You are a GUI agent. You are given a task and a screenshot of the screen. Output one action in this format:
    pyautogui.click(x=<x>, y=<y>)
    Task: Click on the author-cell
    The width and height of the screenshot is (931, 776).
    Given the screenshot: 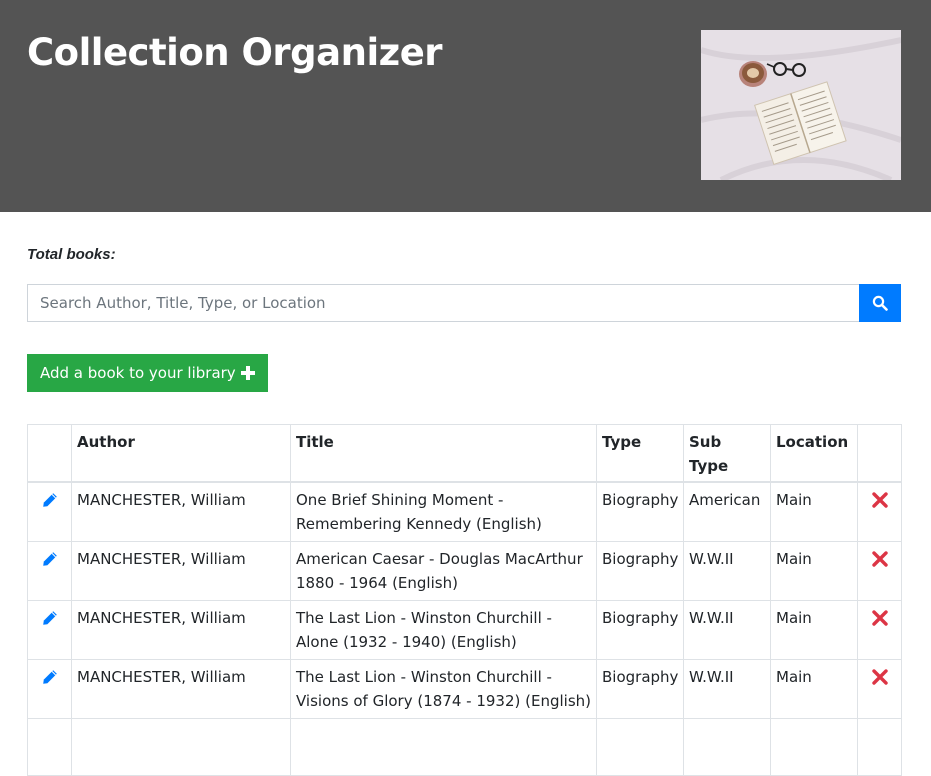 What is the action you would take?
    pyautogui.click(x=181, y=747)
    